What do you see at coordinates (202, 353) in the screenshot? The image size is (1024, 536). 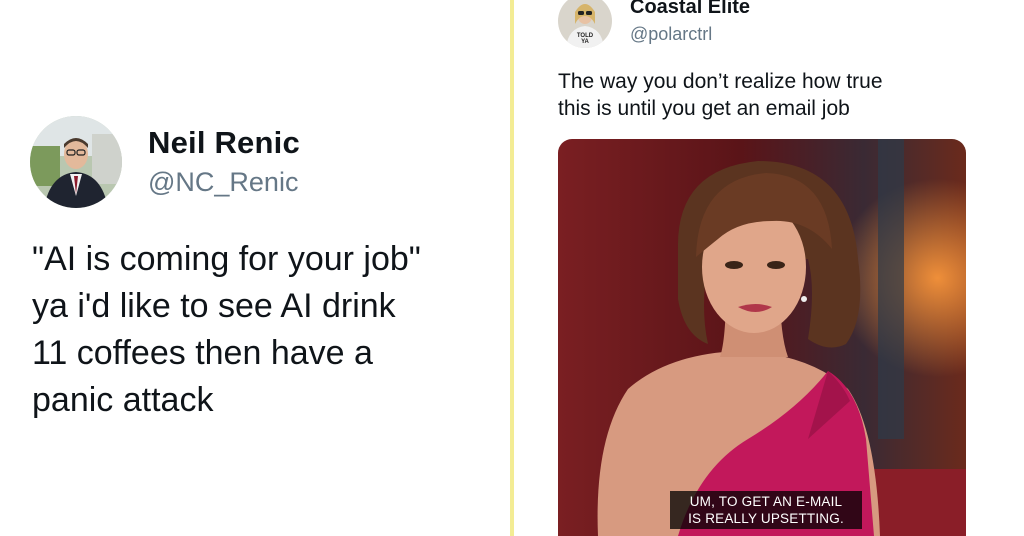 I see `left-tweet-text-line: 11 coffees then have a` at bounding box center [202, 353].